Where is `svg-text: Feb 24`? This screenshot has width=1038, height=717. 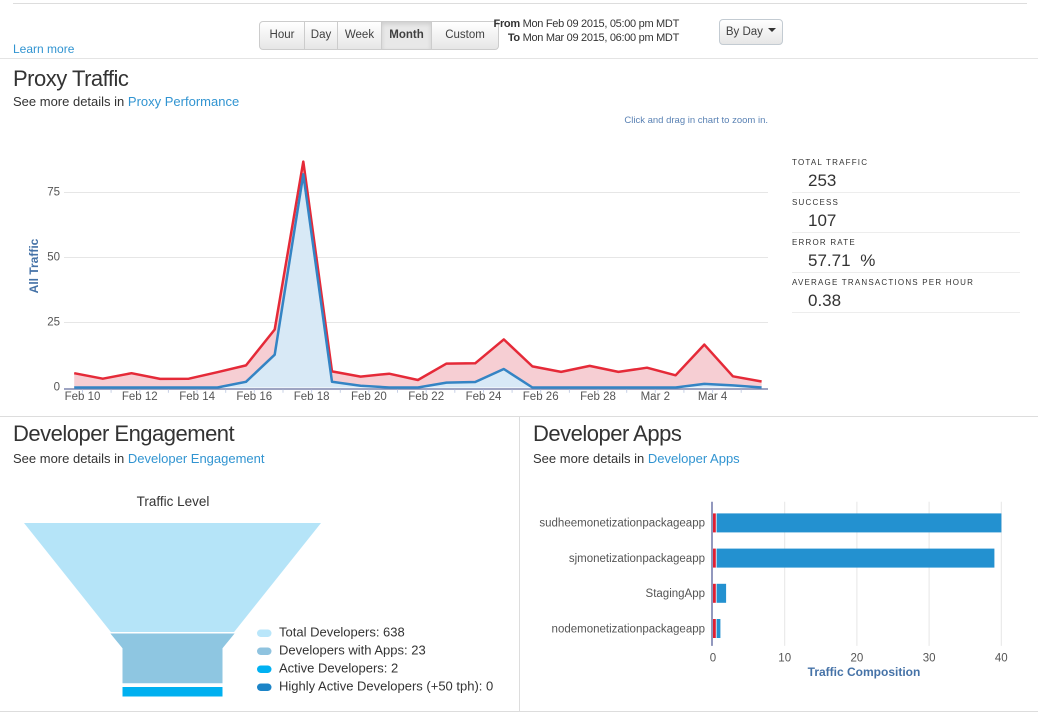
svg-text: Feb 24 is located at coordinates (484, 397).